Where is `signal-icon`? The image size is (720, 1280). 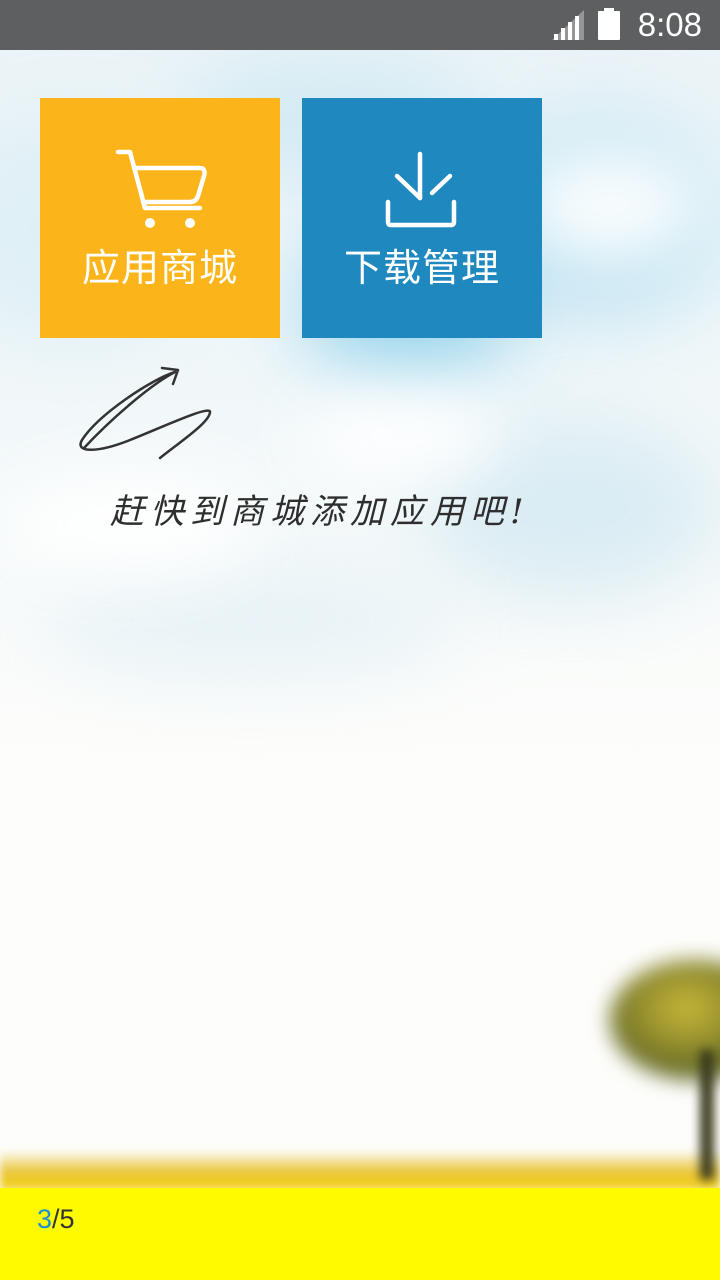
signal-icon is located at coordinates (568, 25).